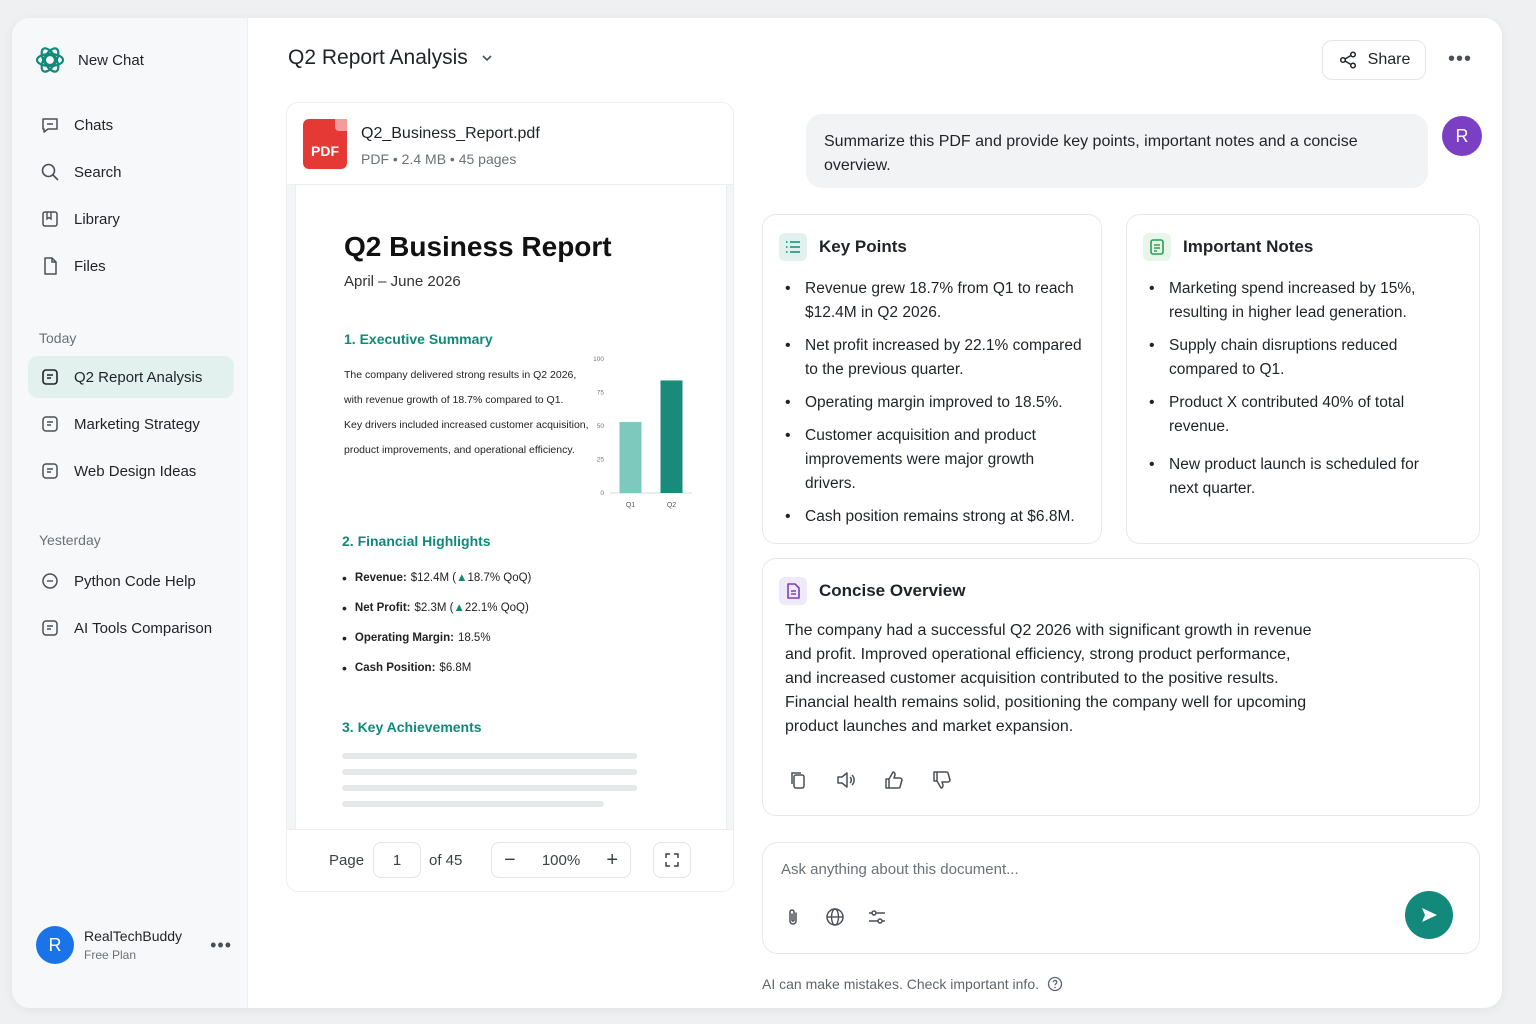  Describe the element at coordinates (90, 266) in the screenshot. I see `nav-label: Files` at that location.